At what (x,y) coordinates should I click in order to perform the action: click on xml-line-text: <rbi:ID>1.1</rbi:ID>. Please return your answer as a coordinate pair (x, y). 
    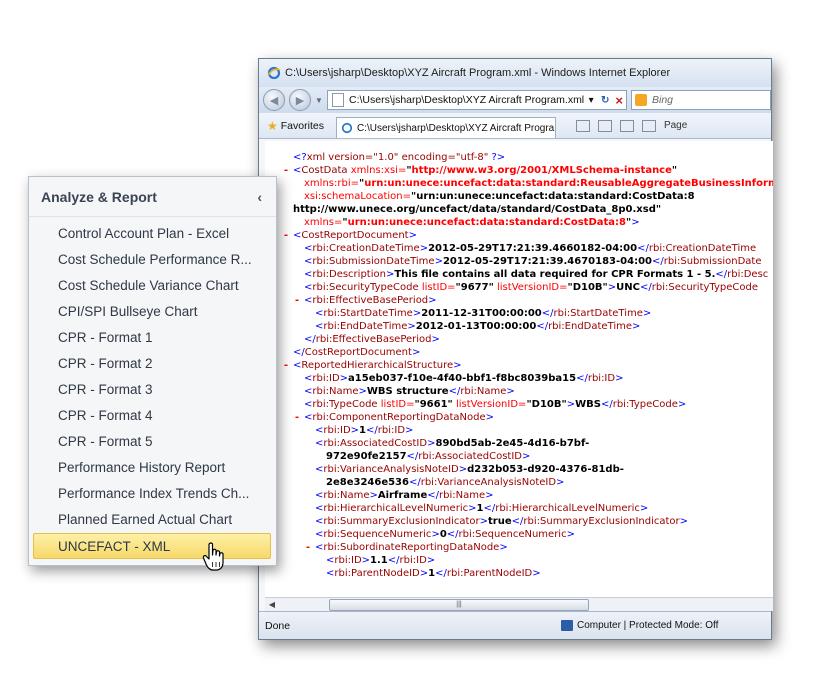
    Looking at the image, I should click on (381, 560).